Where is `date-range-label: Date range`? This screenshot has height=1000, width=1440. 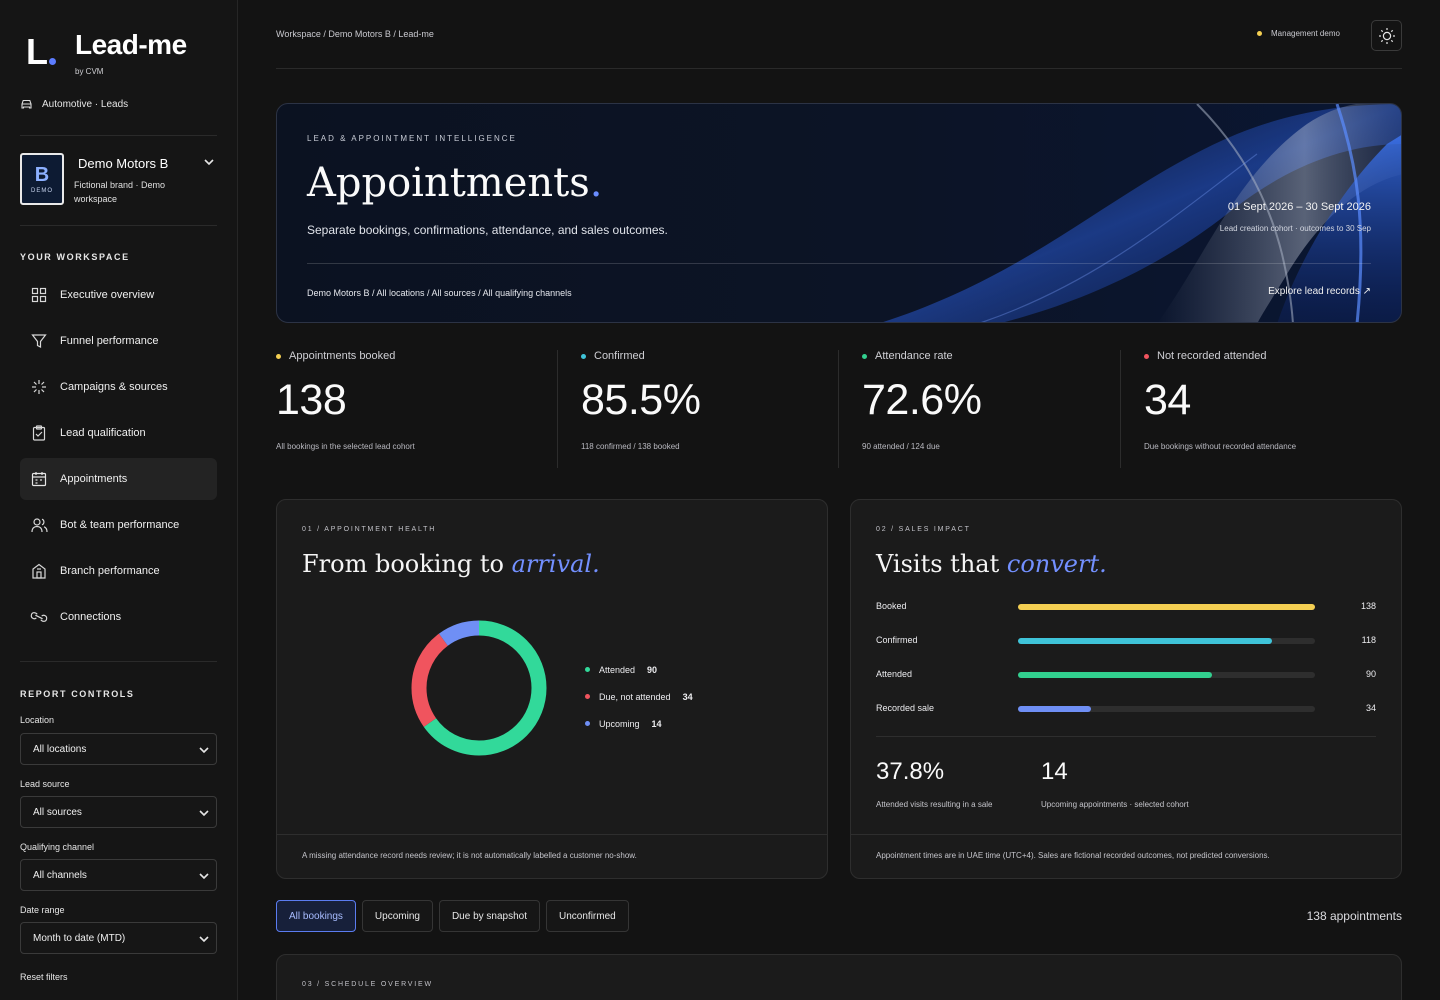 date-range-label: Date range is located at coordinates (42, 910).